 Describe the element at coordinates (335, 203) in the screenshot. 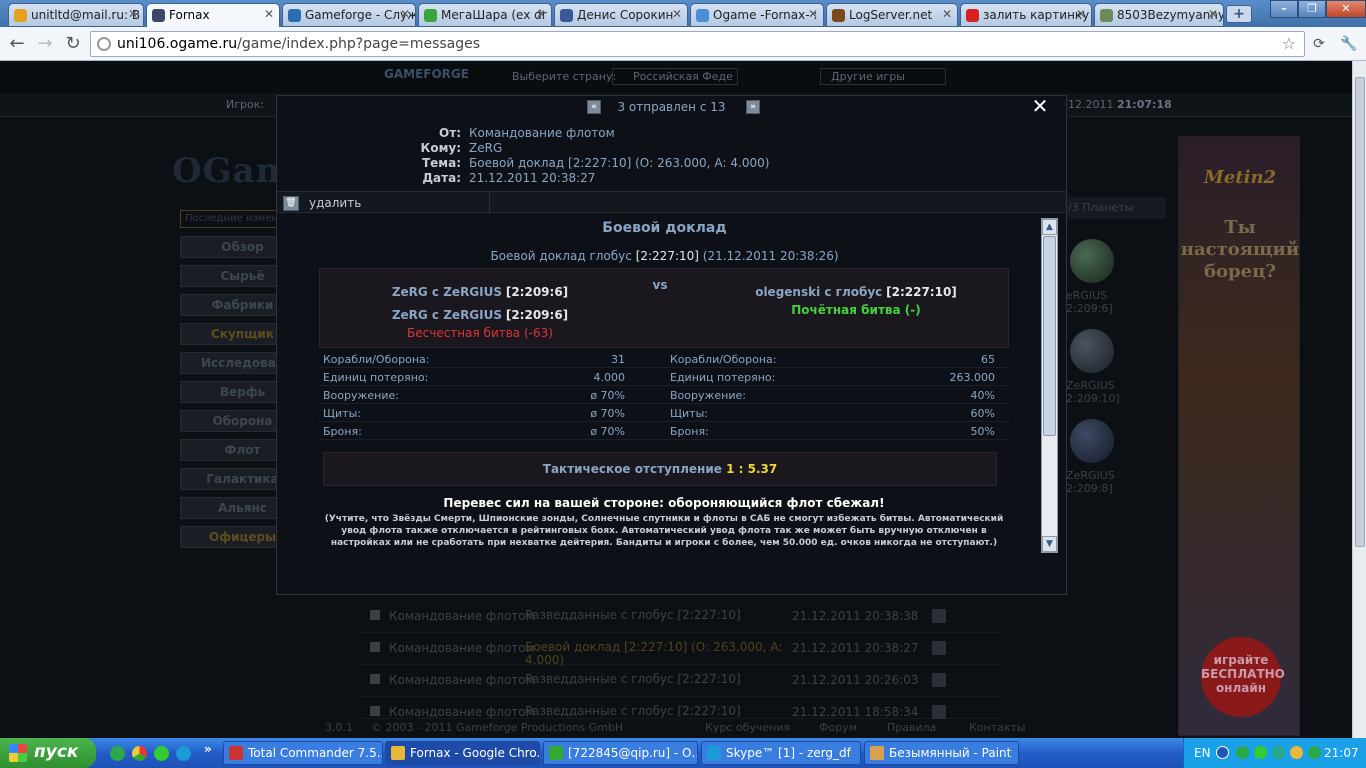

I see `delete-button: удалить` at that location.